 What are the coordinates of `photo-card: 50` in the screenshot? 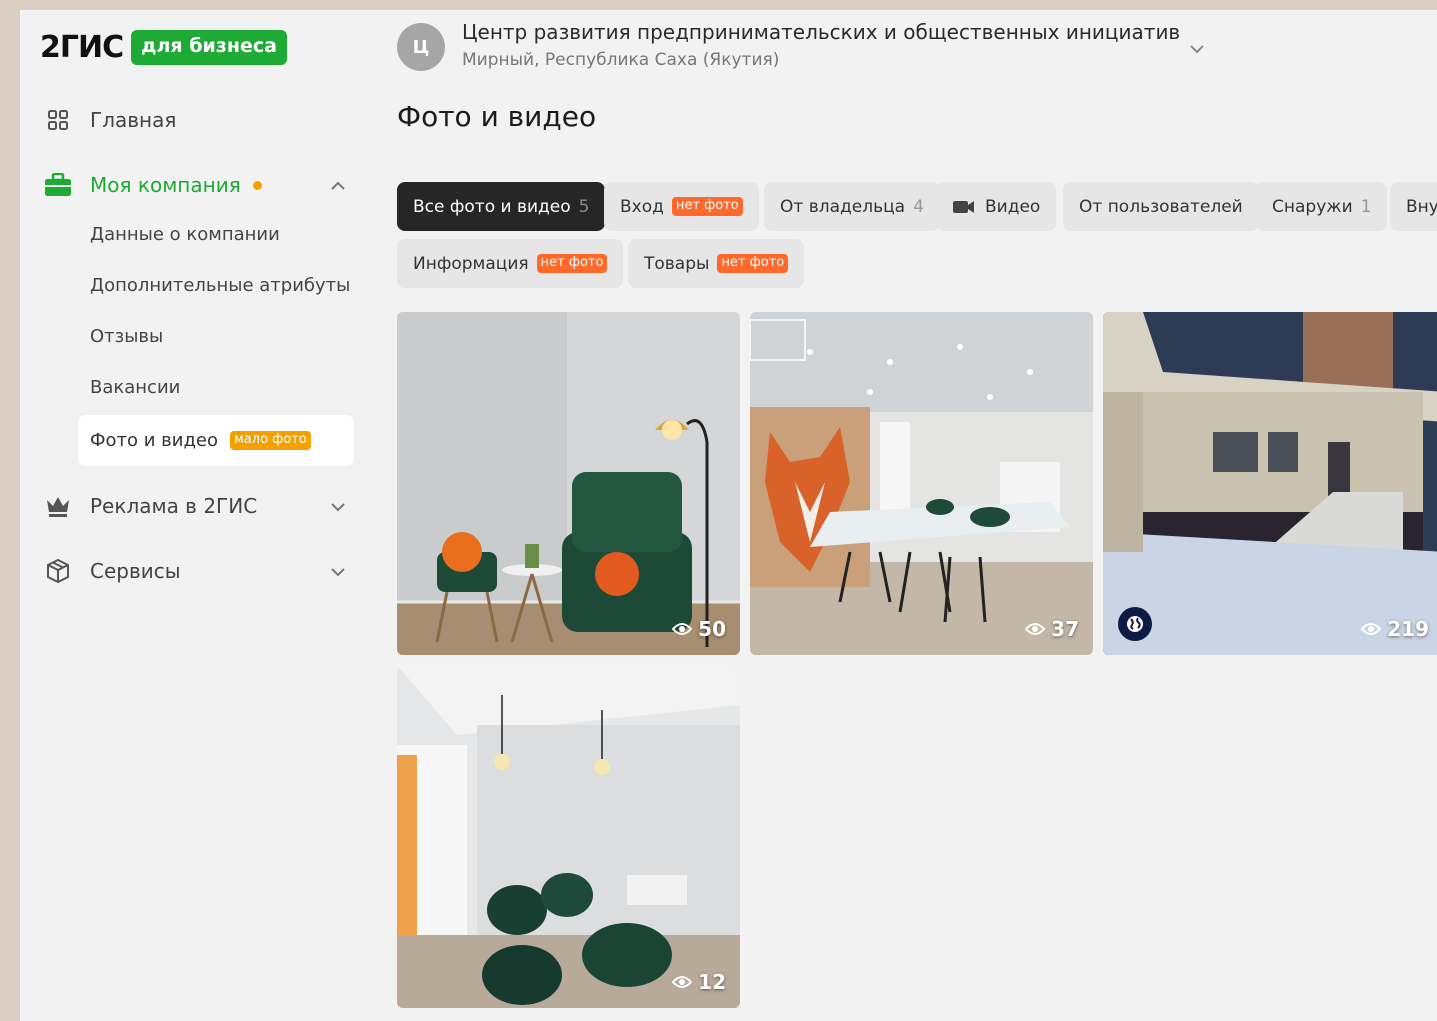 It's located at (568, 483).